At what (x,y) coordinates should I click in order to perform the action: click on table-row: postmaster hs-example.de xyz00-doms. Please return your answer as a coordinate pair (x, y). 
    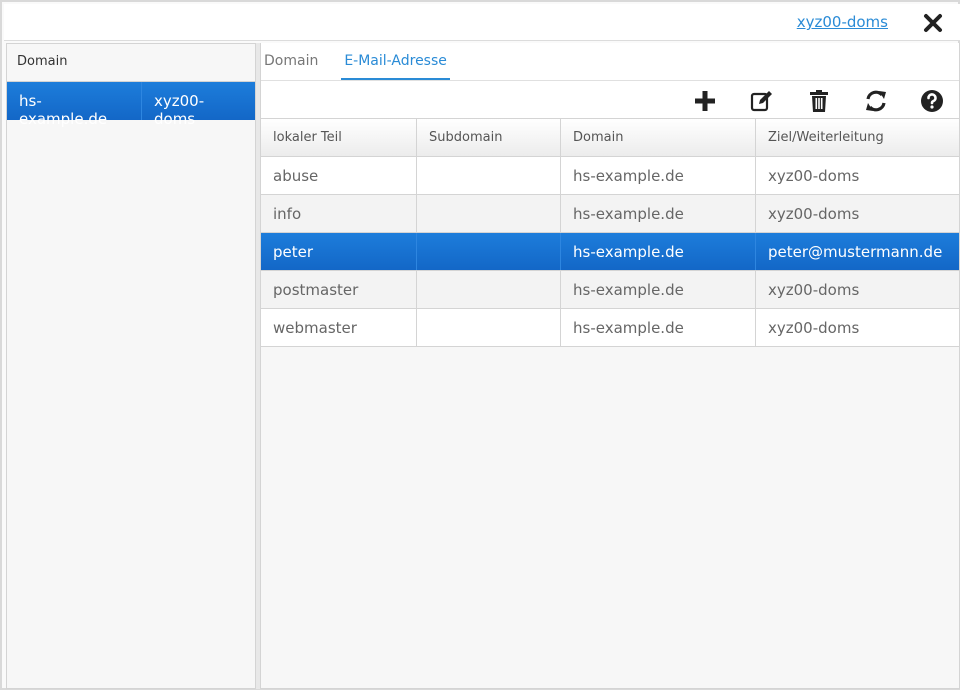
    Looking at the image, I should click on (610, 290).